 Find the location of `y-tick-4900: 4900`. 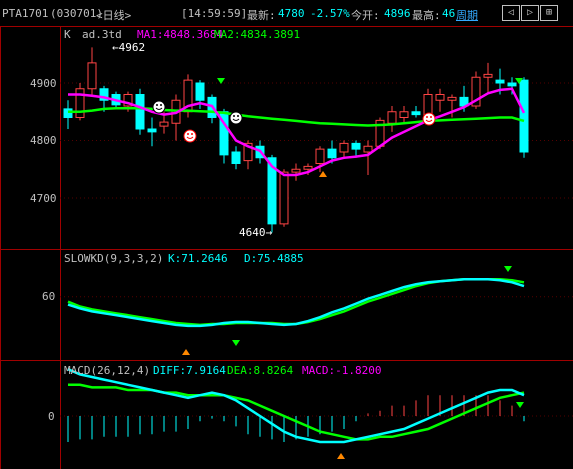

y-tick-4900: 4900 is located at coordinates (43, 83).